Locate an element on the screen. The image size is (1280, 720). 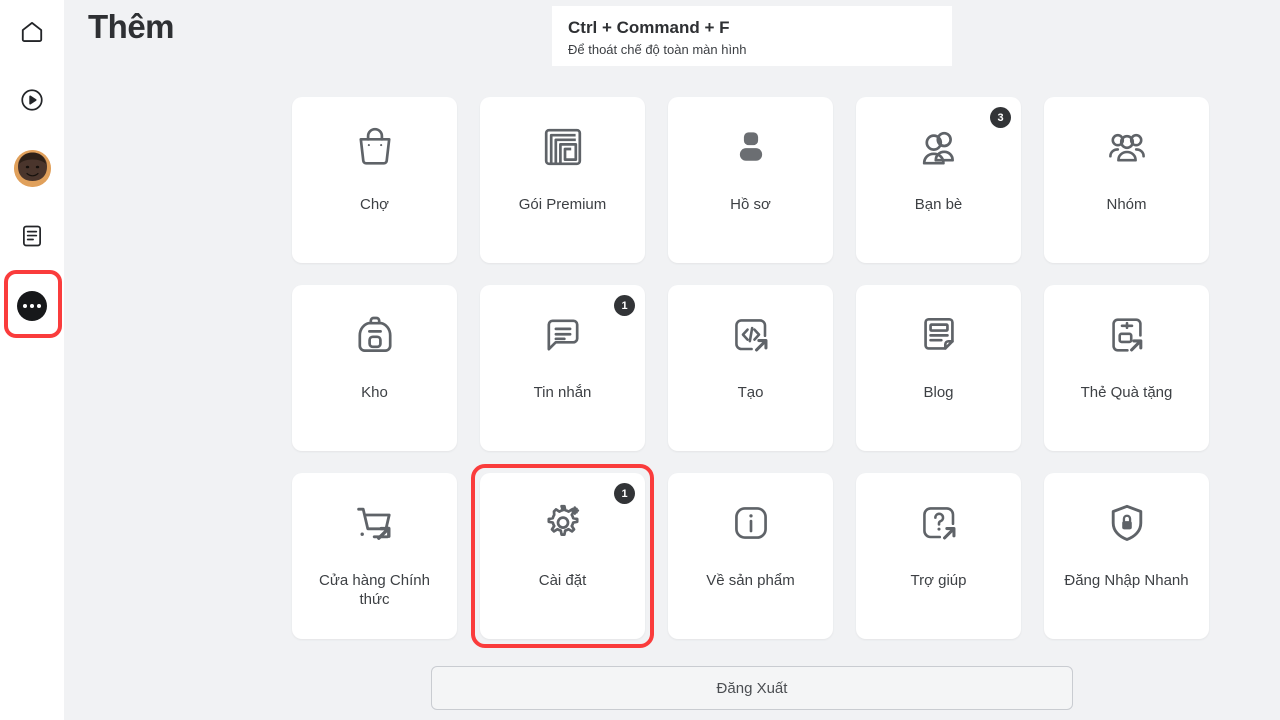
card-label: Tạo is located at coordinates (750, 392).